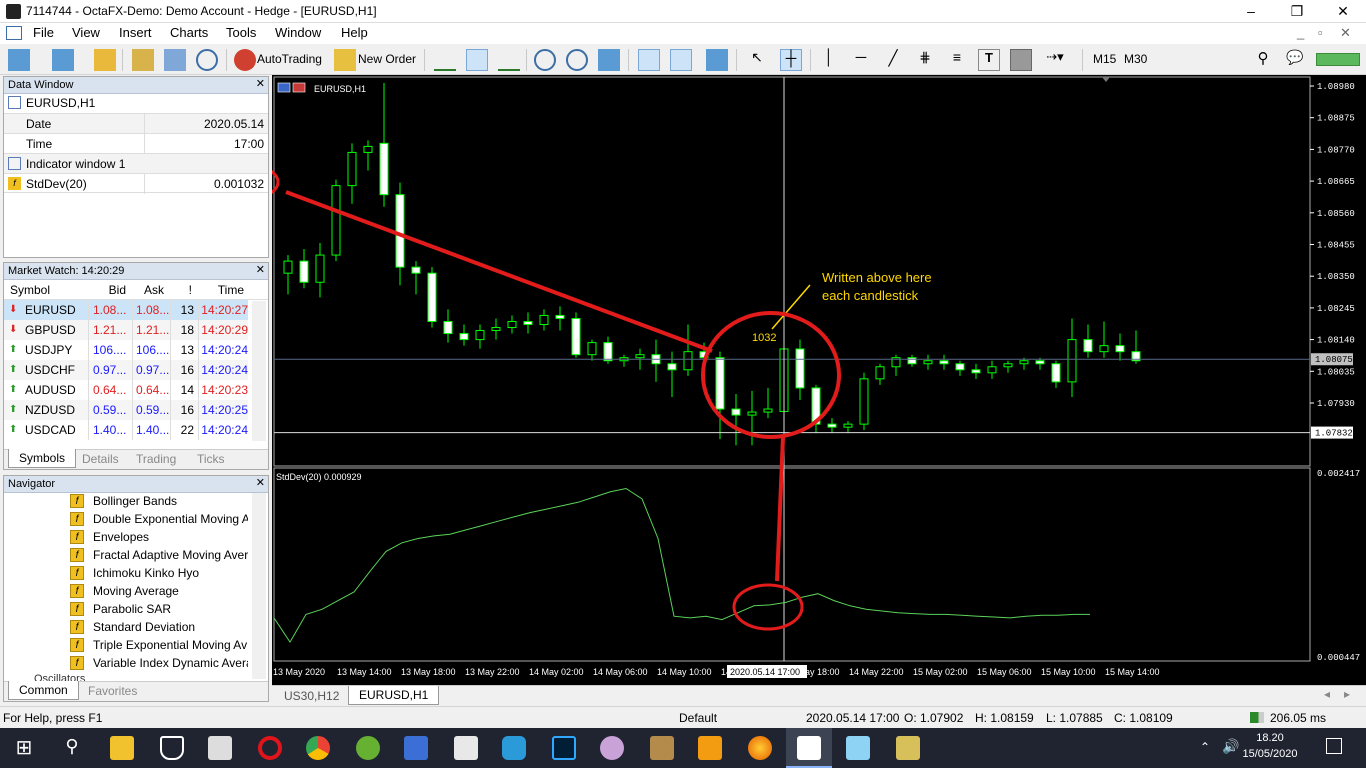 This screenshot has width=1366, height=768. What do you see at coordinates (260, 83) in the screenshot?
I see `data-window-close-icon: ✕` at bounding box center [260, 83].